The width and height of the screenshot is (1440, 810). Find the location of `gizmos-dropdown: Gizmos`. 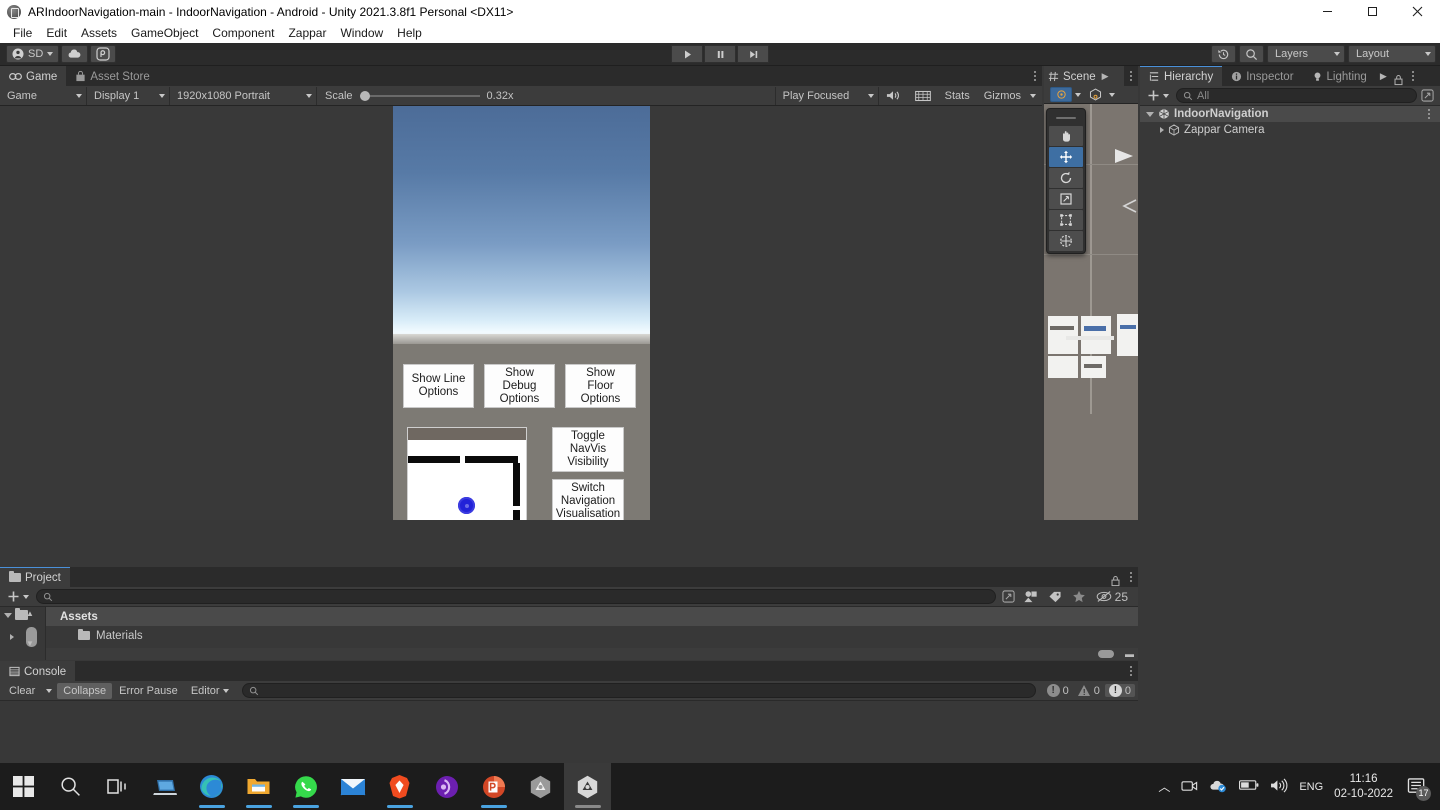

gizmos-dropdown: Gizmos is located at coordinates (1002, 96).